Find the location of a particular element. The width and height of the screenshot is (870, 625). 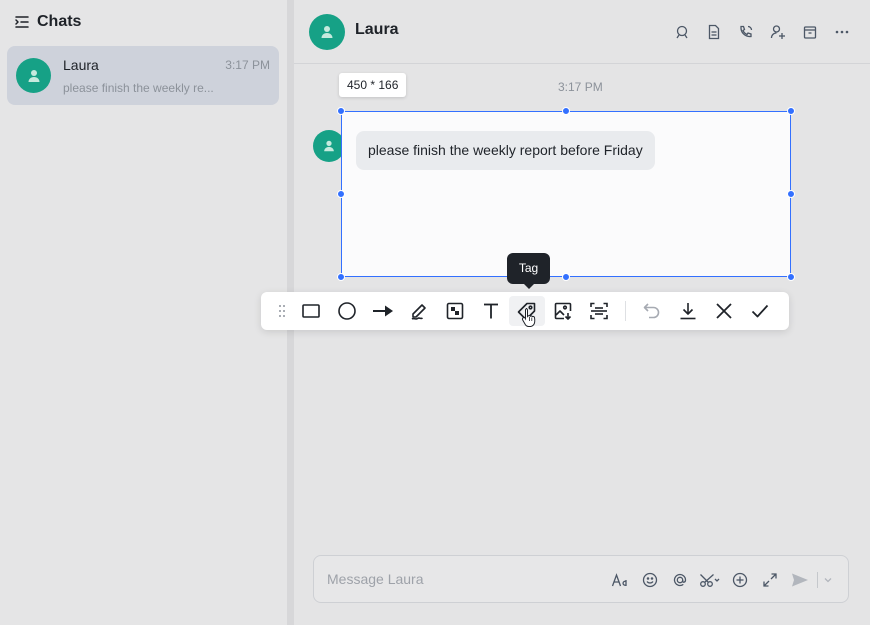

resize-handle-bottom-left is located at coordinates (341, 277).